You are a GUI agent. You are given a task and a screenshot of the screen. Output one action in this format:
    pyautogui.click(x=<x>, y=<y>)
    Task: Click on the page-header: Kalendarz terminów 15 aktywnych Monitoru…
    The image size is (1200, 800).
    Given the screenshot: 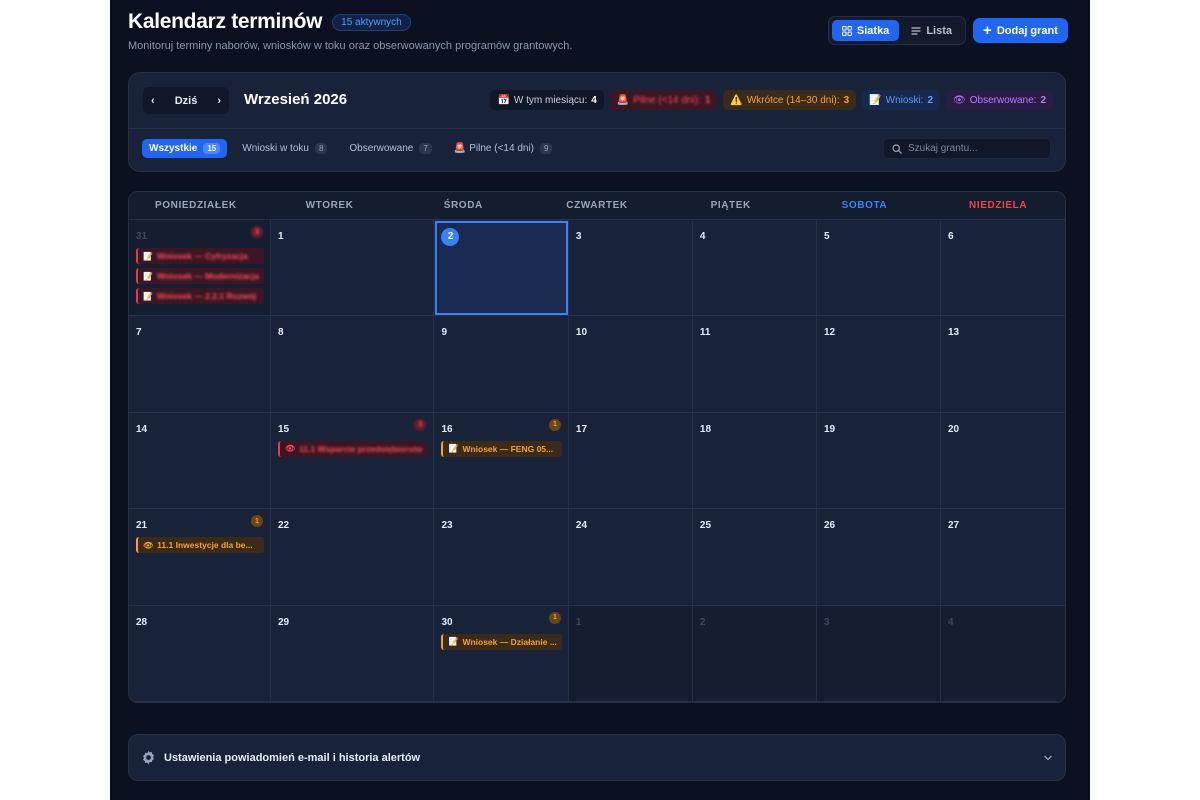 What is the action you would take?
    pyautogui.click(x=598, y=34)
    